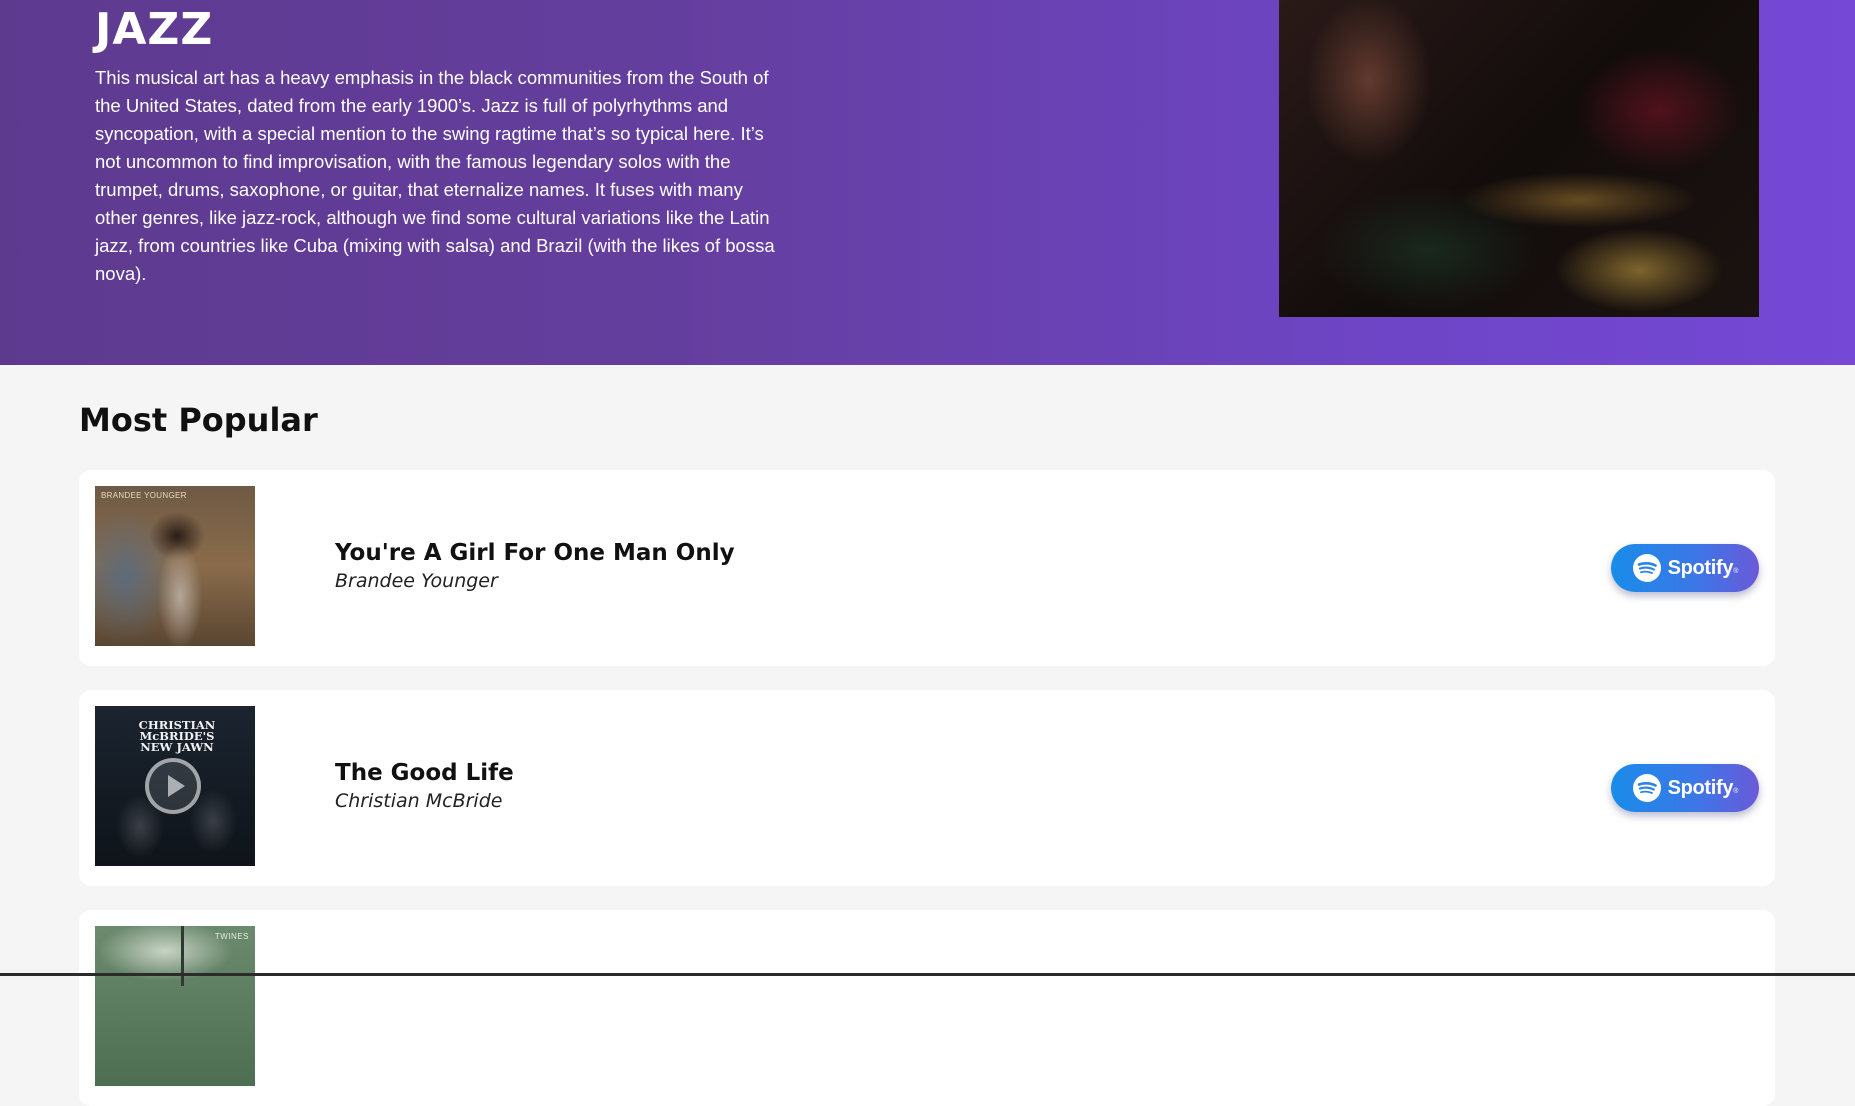 This screenshot has height=1106, width=1855. I want to click on track-info: The Good Life Christian McBride, so click(424, 786).